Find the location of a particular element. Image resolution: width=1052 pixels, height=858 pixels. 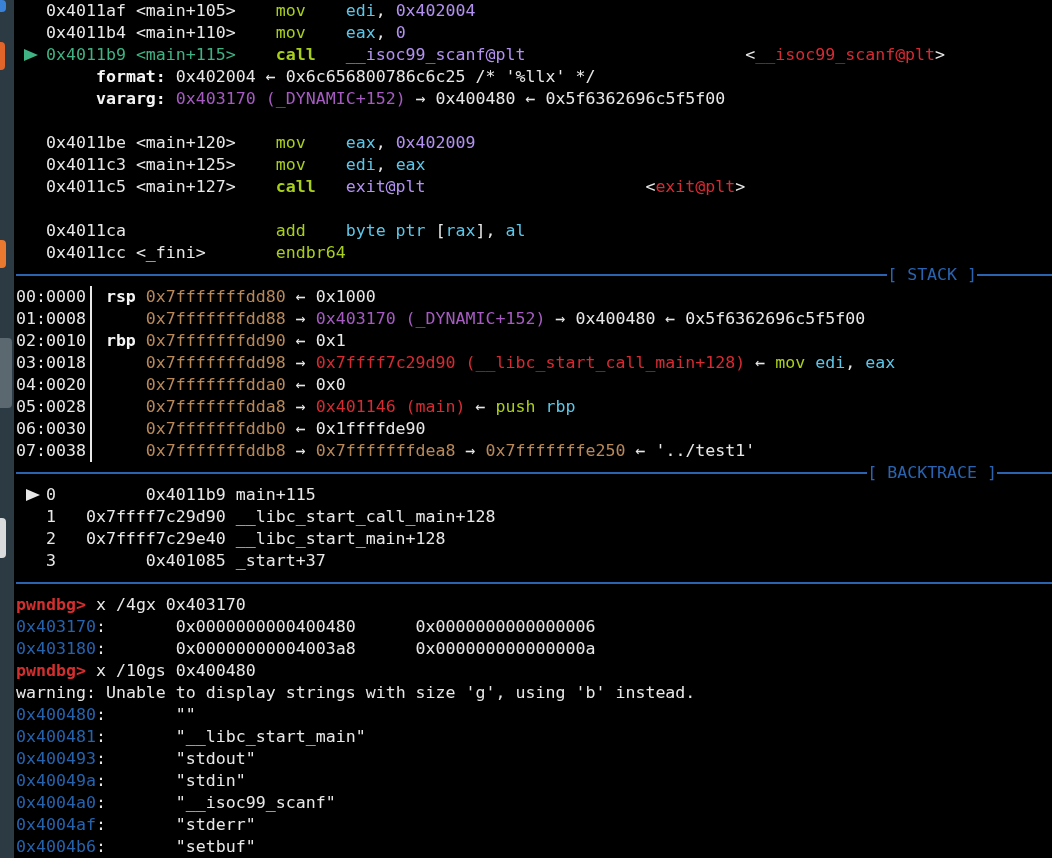

disassembly-line: 0x4011c5 <main+127> call exit@plt <exit@plt> is located at coordinates (395, 187).